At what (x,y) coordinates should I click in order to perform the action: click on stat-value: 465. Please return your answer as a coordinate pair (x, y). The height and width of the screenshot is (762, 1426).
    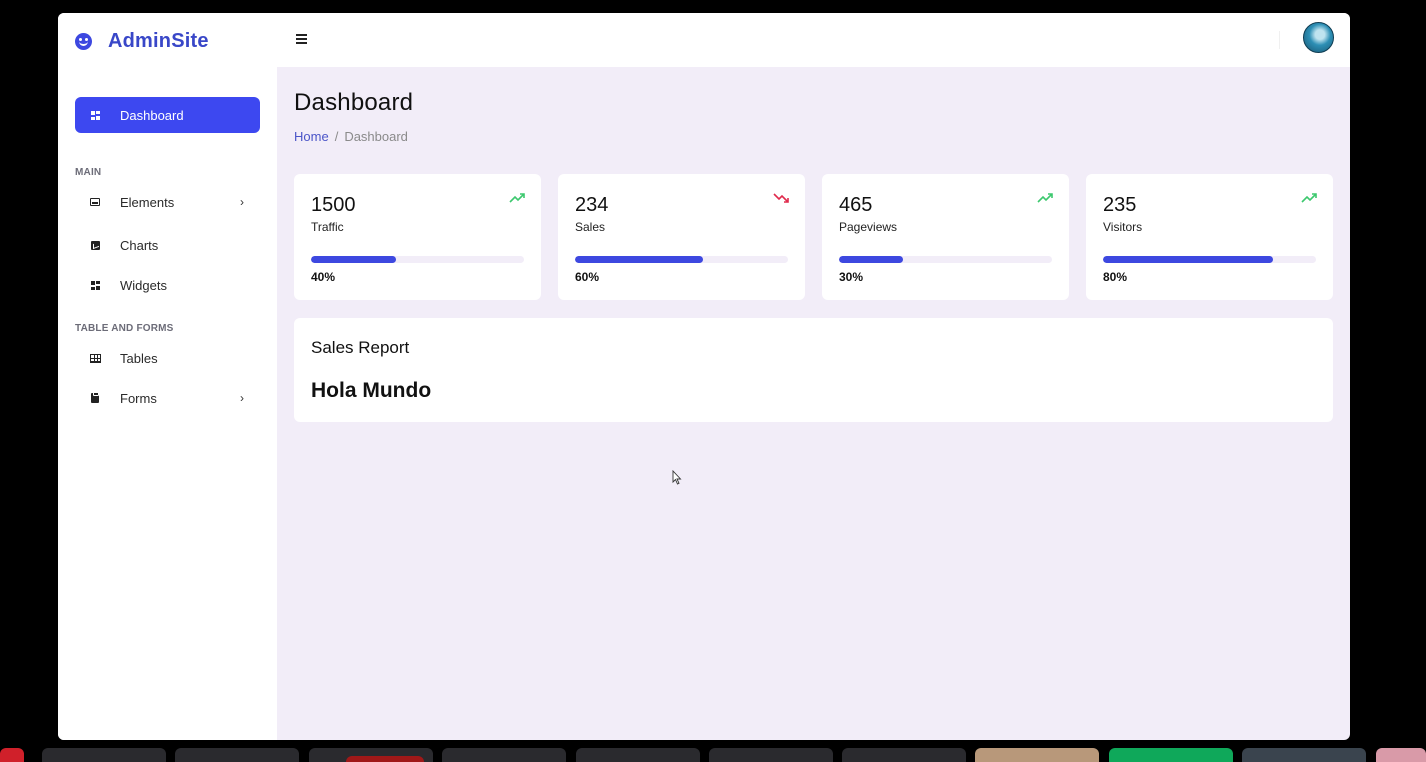
    Looking at the image, I should click on (856, 205).